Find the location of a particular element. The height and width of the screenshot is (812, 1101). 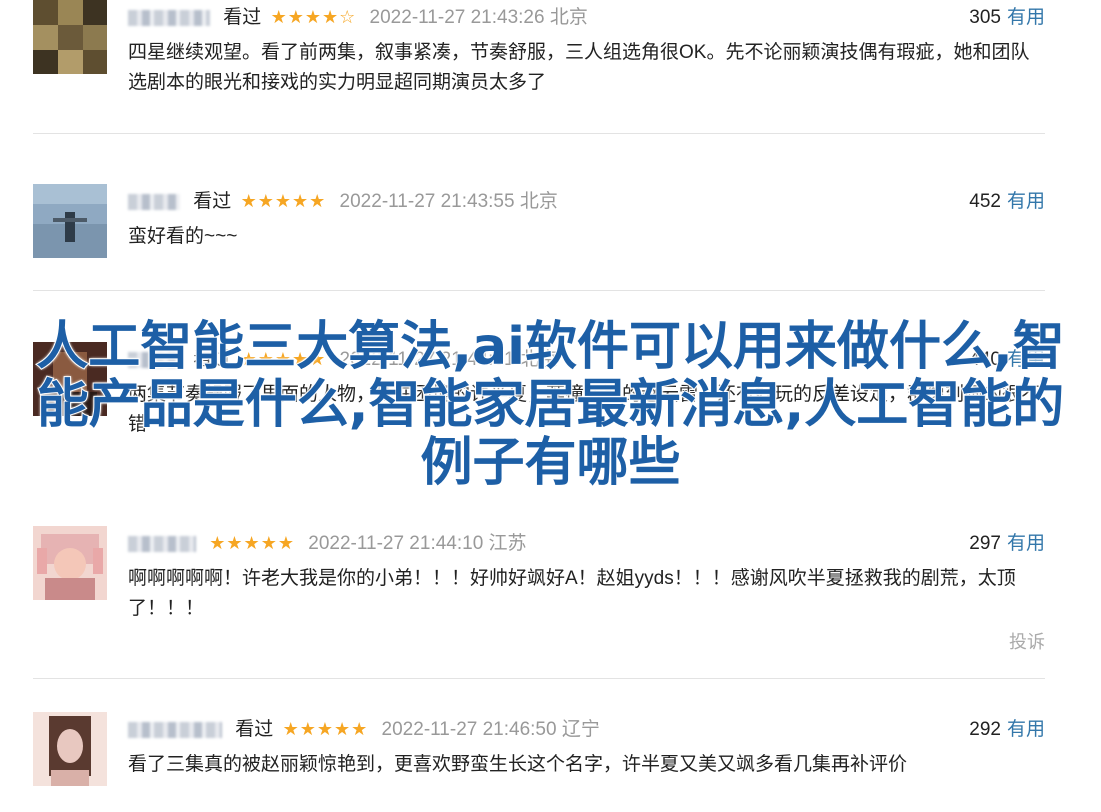

useful-vote: 297 有用 is located at coordinates (1007, 541).